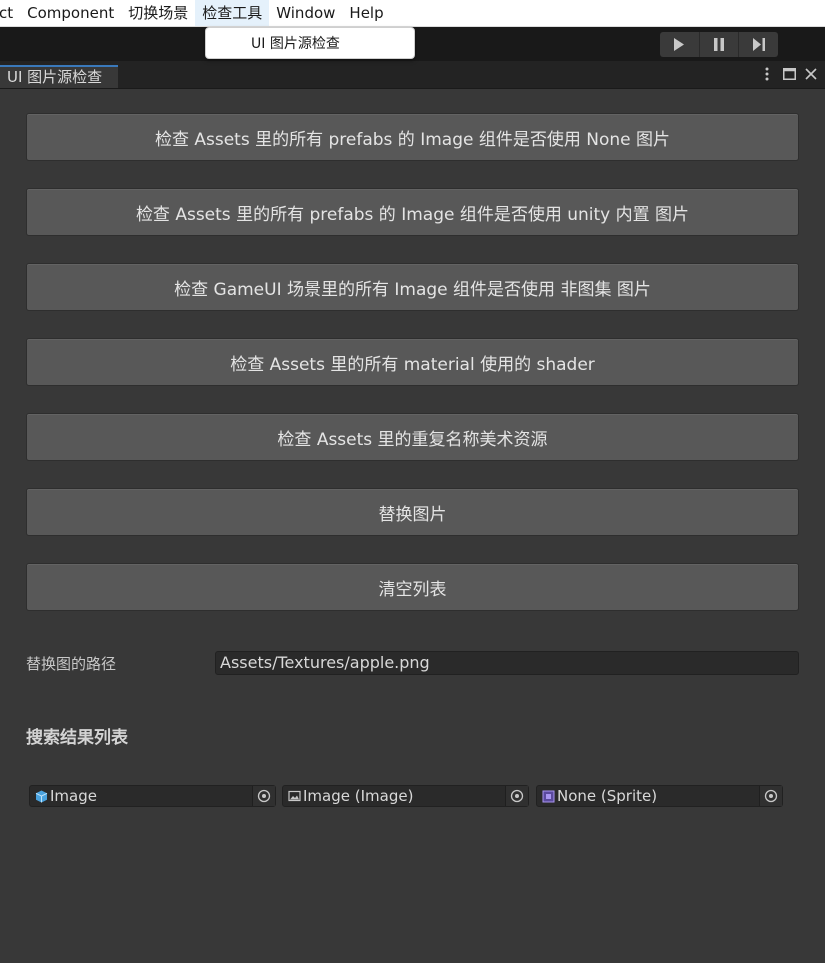 This screenshot has width=825, height=963. I want to click on image-component-icon, so click(294, 796).